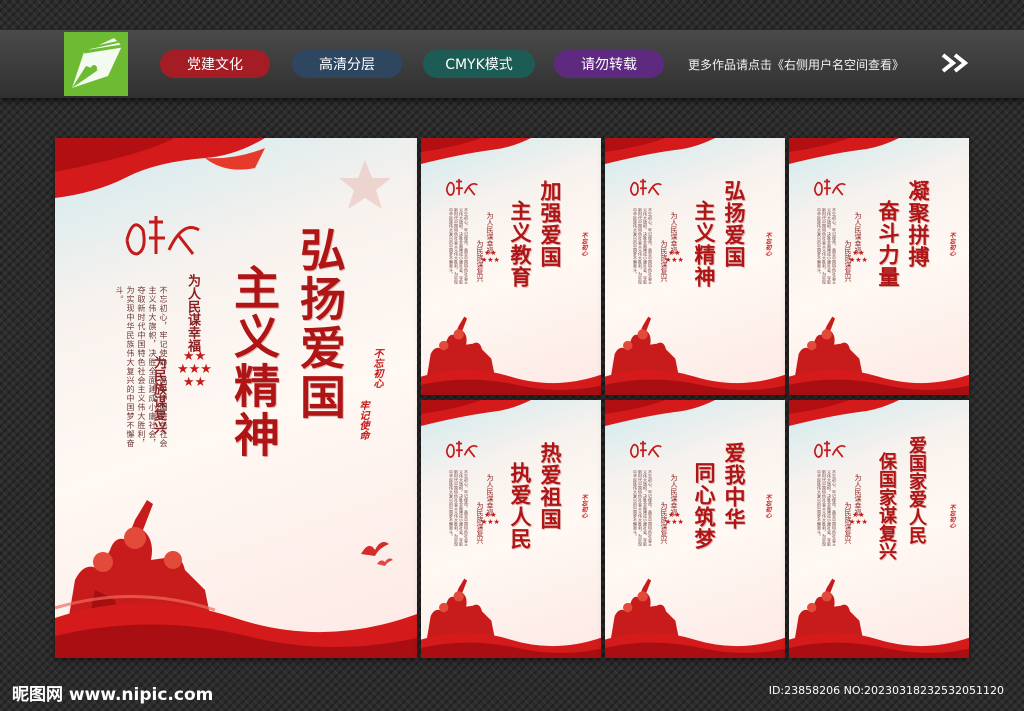 This screenshot has width=1024, height=711. I want to click on tag-pill-party: 党建文化, so click(215, 64).